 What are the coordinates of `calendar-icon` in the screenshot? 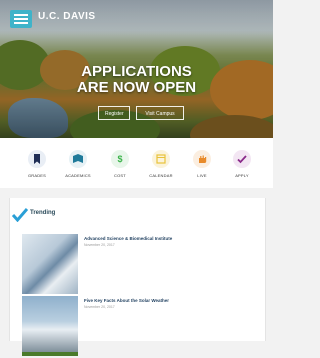 It's located at (161, 159).